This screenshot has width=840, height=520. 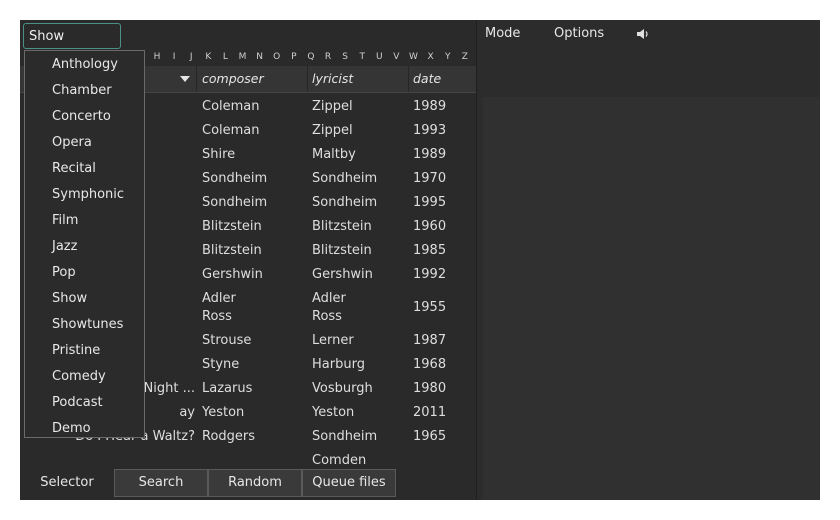 I want to click on alphabet-letter-n: N, so click(x=260, y=57).